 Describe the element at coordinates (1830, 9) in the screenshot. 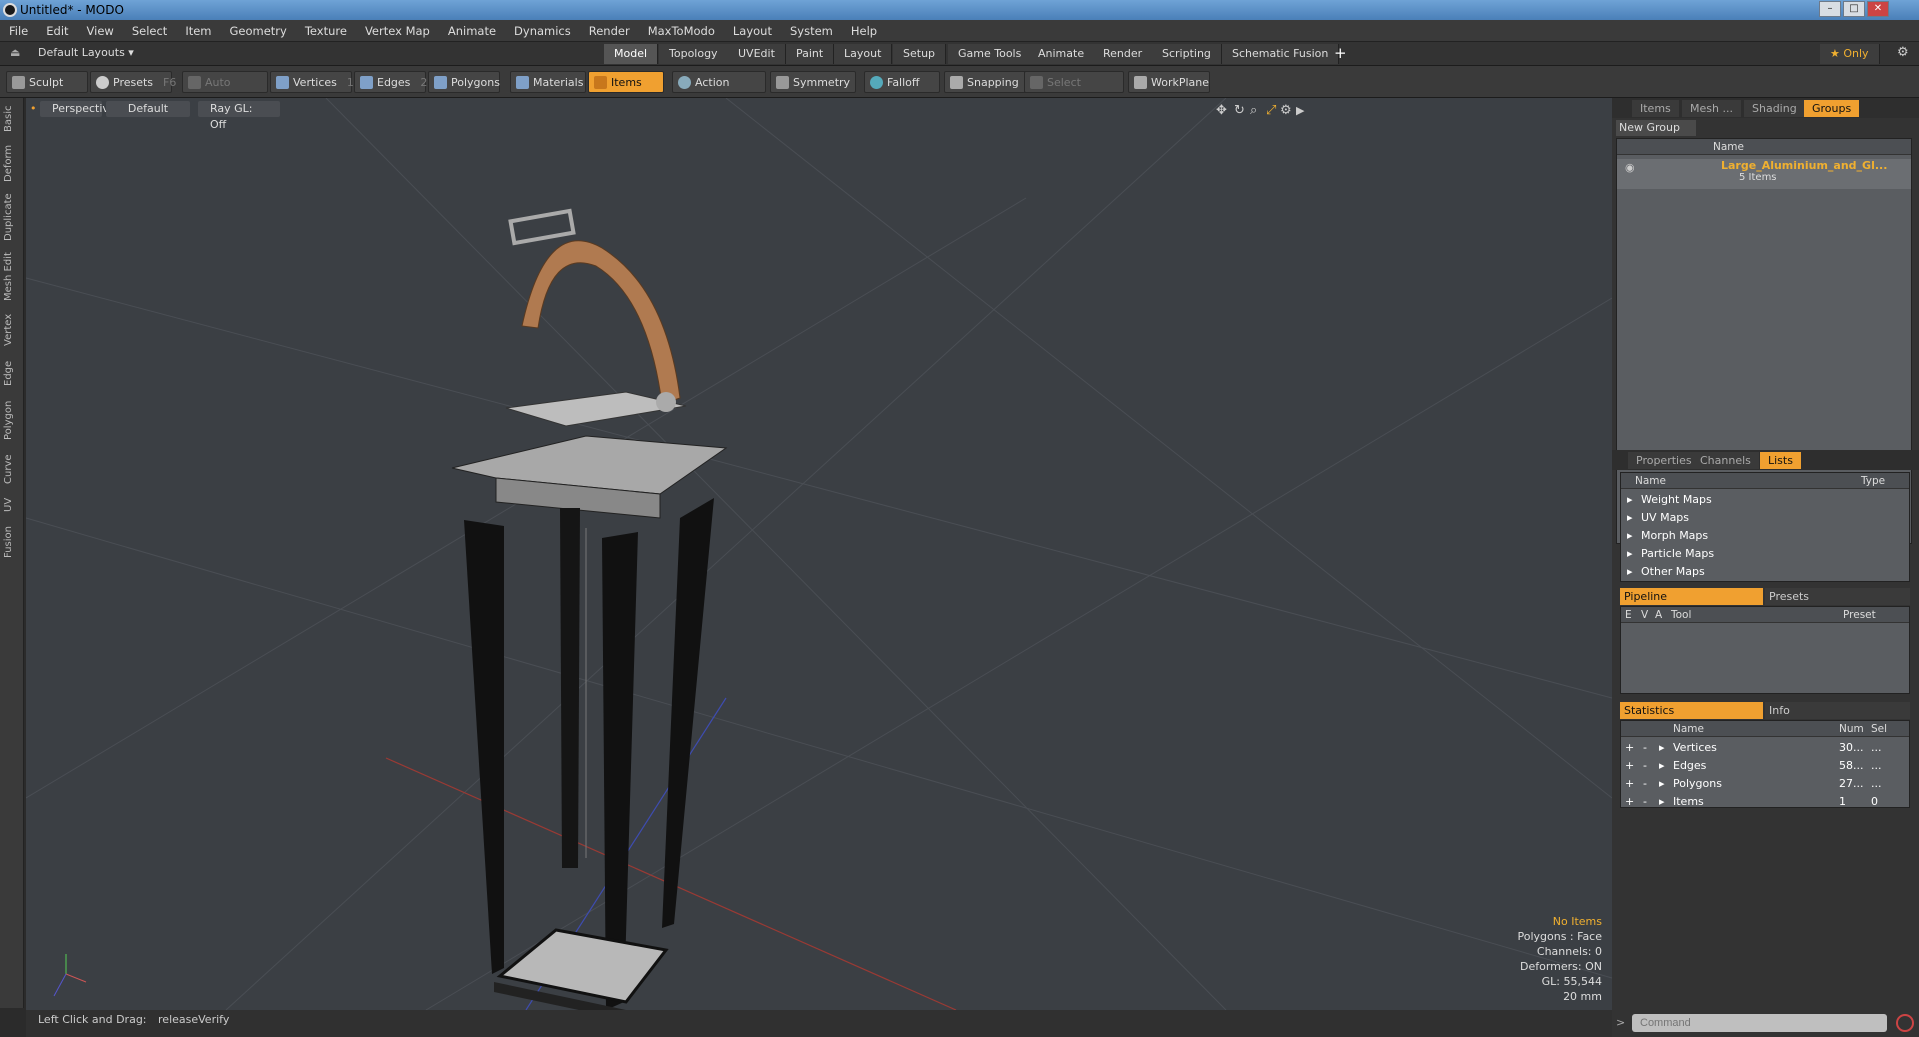

I see `minimize-button: –` at that location.